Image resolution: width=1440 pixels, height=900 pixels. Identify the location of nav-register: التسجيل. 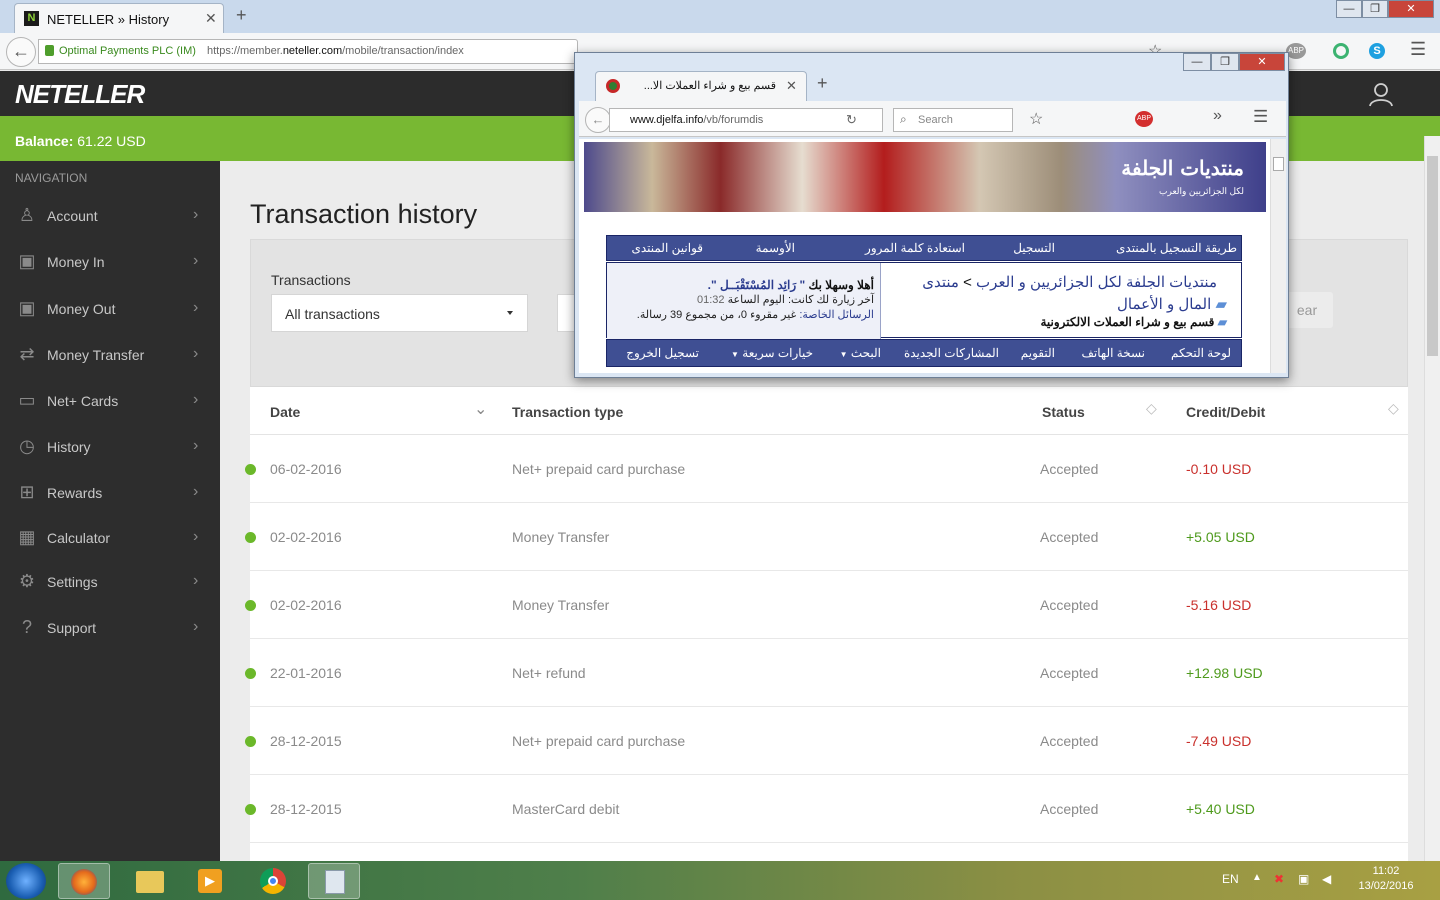
(1034, 248).